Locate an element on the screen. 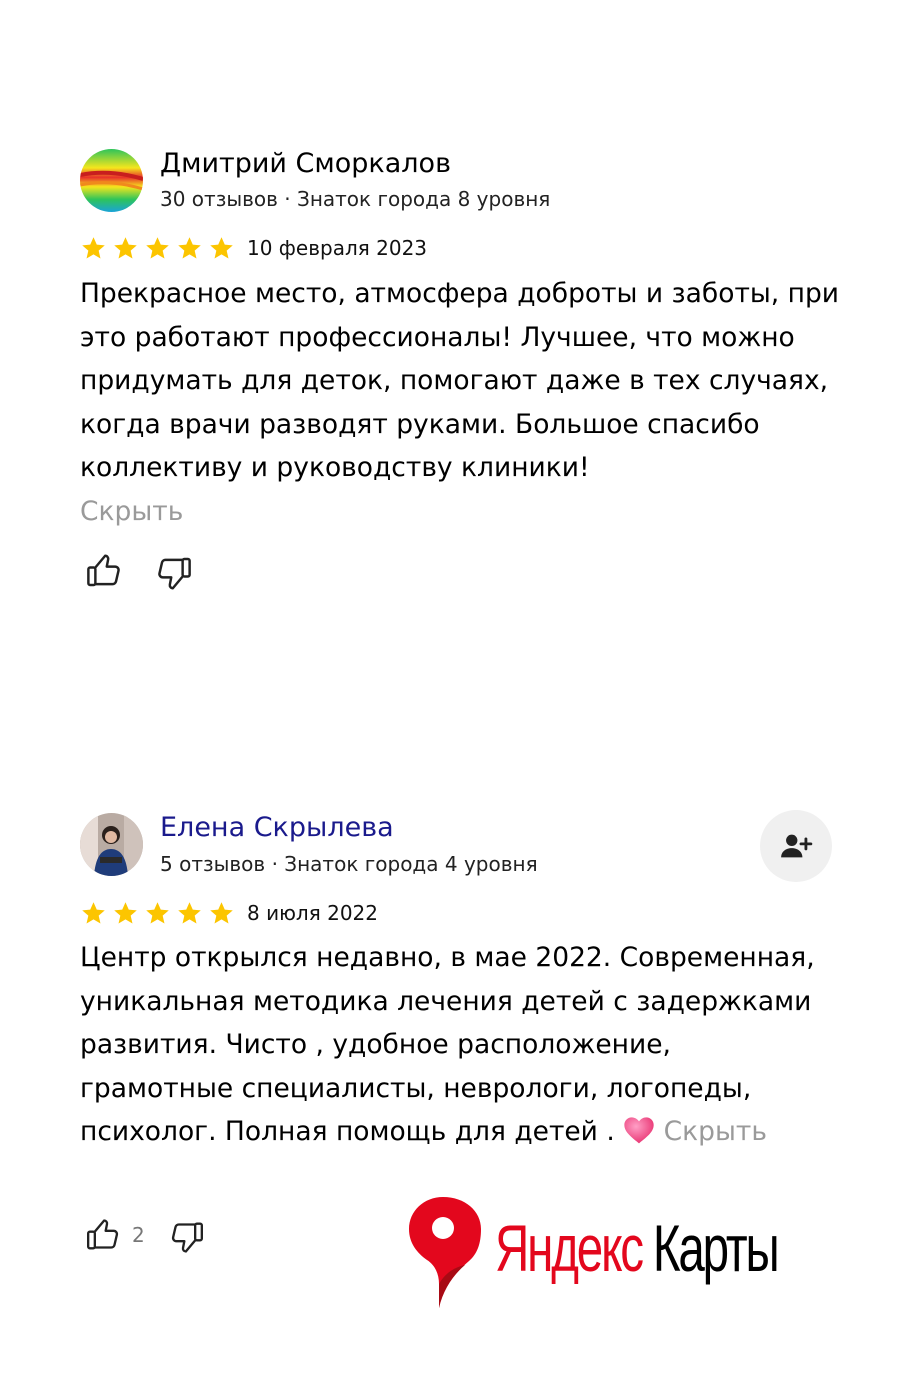 The width and height of the screenshot is (912, 1383). add-friend-icon is located at coordinates (797, 846).